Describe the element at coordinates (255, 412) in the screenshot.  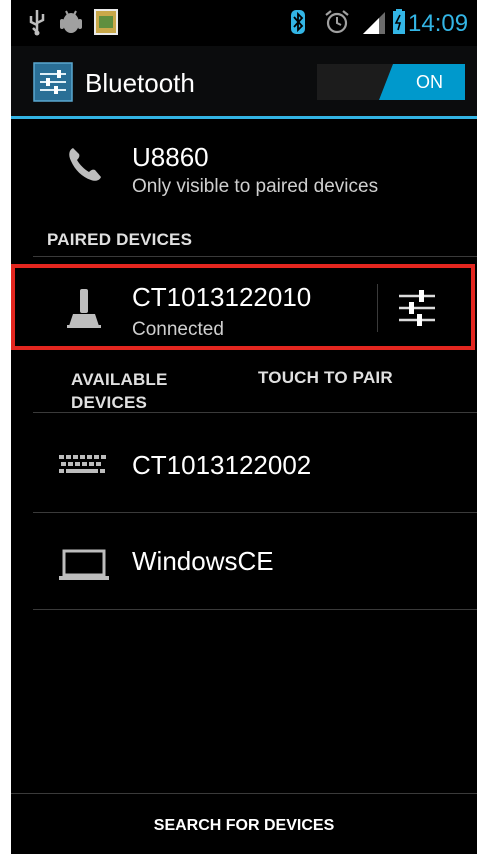
I see `available-header-divider` at that location.